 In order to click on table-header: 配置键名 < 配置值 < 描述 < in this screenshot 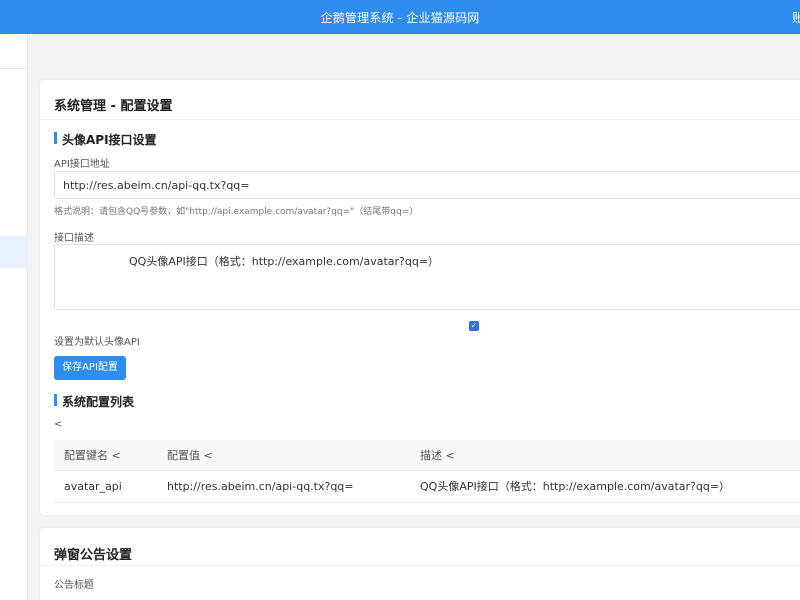, I will do `click(427, 455)`.